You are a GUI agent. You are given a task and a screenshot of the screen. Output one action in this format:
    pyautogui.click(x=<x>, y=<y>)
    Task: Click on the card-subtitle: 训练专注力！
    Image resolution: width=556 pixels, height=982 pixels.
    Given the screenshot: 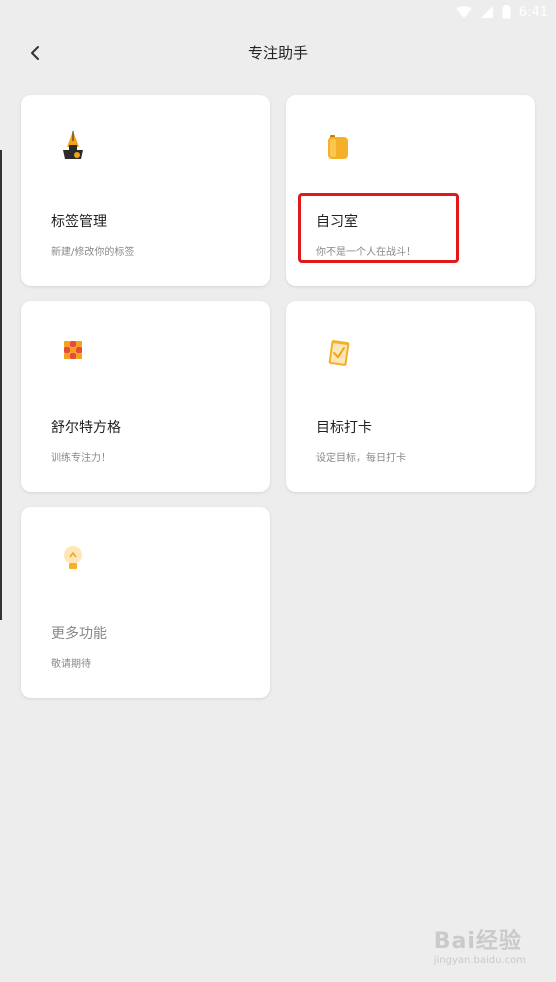 What is the action you would take?
    pyautogui.click(x=81, y=458)
    